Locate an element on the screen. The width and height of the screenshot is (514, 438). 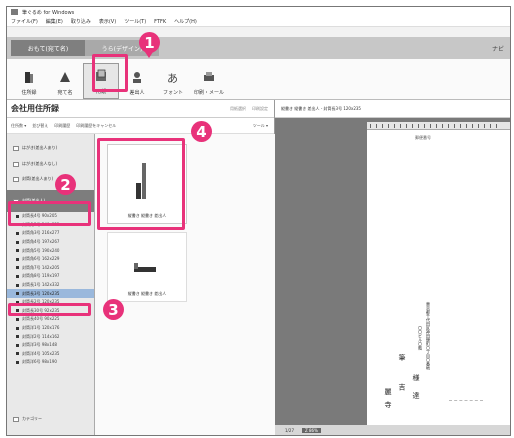
menu-tools: ツール(T) is located at coordinates (135, 21).